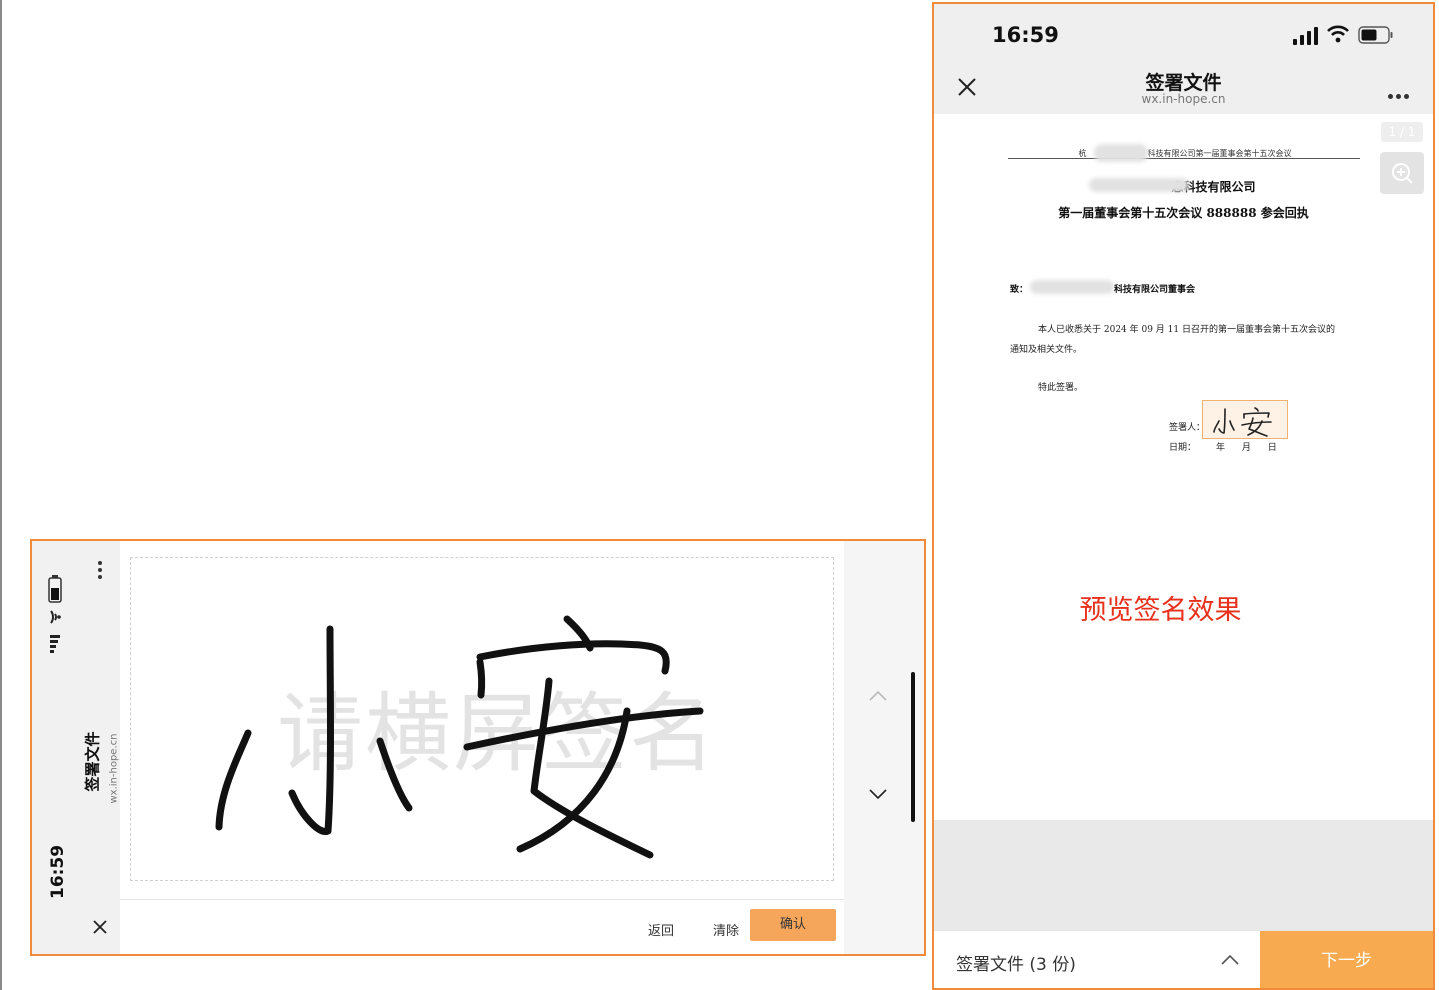 This screenshot has width=1439, height=990. I want to click on addressee-org: 科技有限公司董事会, so click(1155, 290).